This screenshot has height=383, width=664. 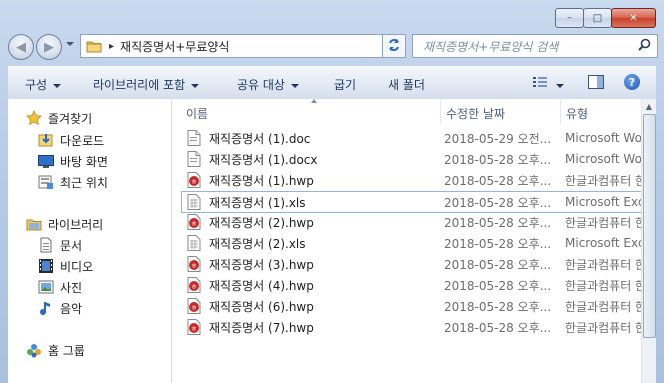 I want to click on back-button: ◀, so click(x=21, y=47).